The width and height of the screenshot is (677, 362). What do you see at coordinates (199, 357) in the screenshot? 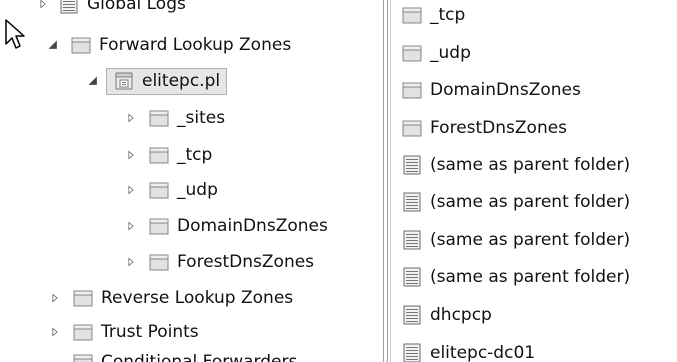
I see `tree-item-label: Conditional Forwarders` at bounding box center [199, 357].